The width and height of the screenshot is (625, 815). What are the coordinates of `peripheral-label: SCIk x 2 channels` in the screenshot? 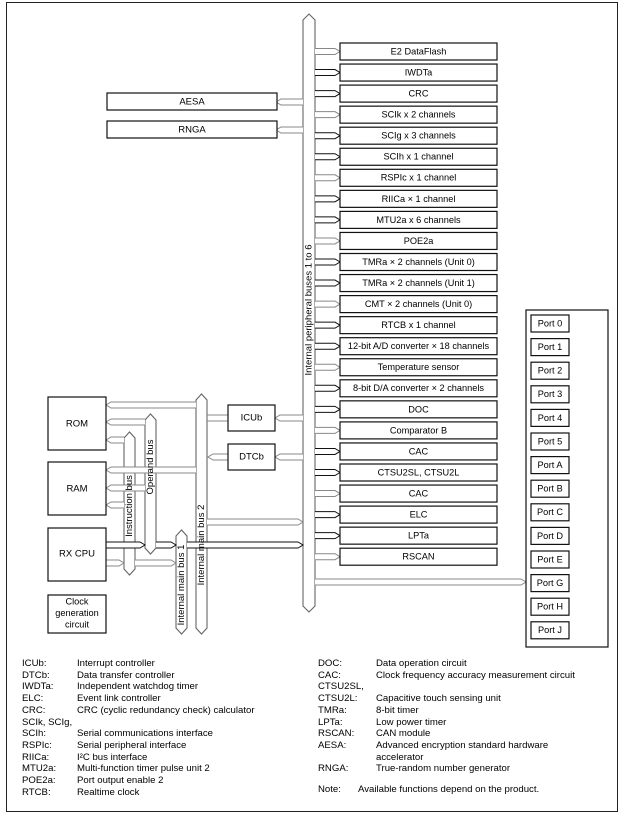 It's located at (418, 115).